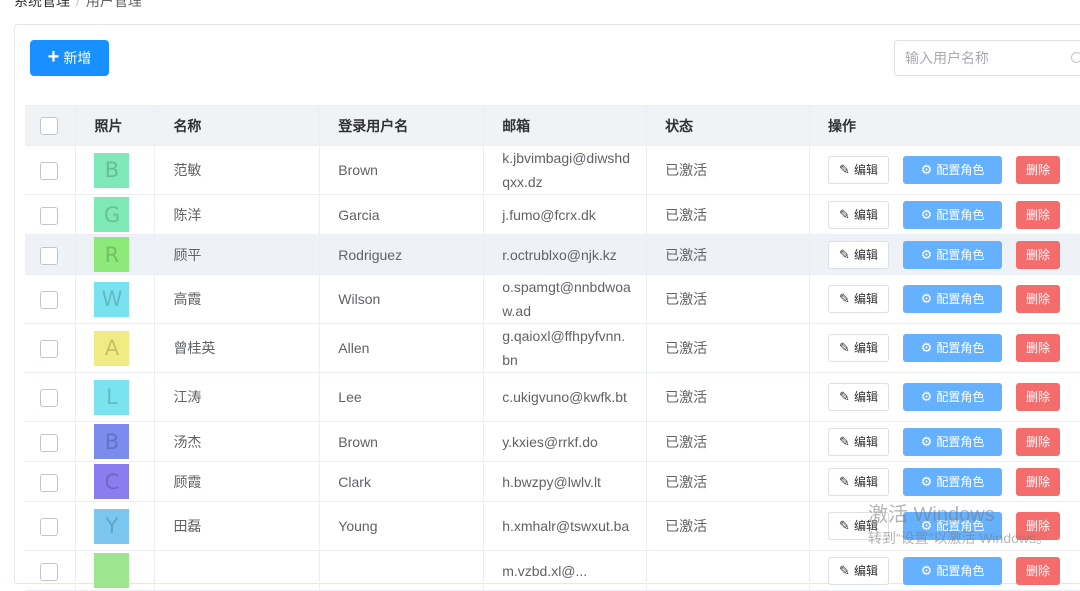 Image resolution: width=1080 pixels, height=591 pixels. What do you see at coordinates (42, 4) in the screenshot?
I see `breadcrumb-parent: 系统管理` at bounding box center [42, 4].